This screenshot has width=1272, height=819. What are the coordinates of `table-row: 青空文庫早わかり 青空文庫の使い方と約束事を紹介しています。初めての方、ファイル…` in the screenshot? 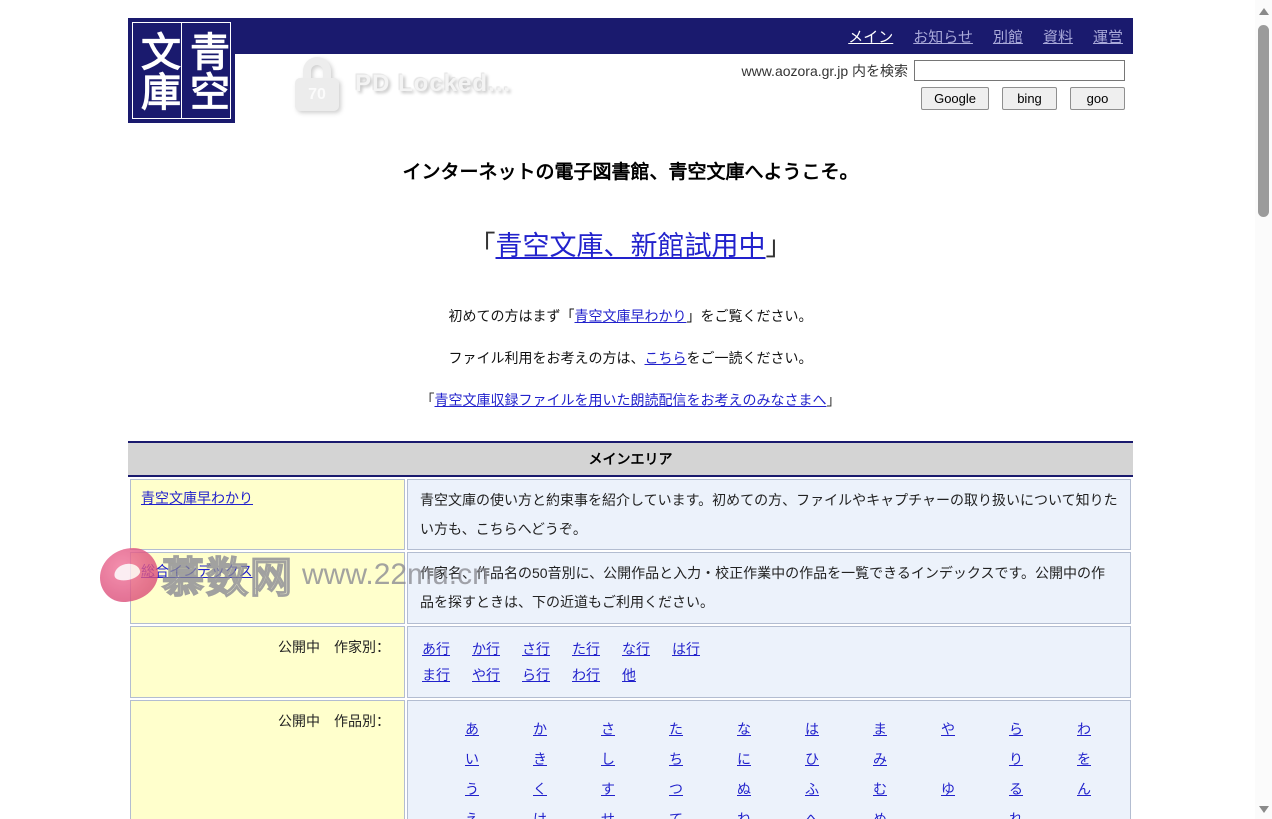 It's located at (630, 515).